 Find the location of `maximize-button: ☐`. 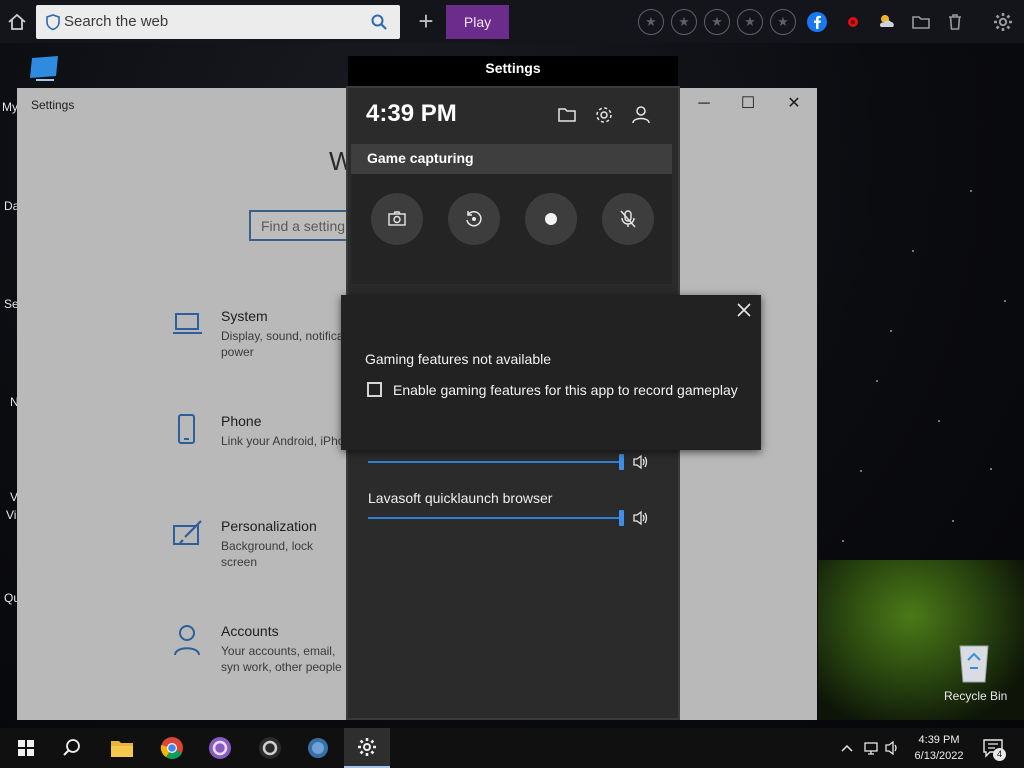

maximize-button: ☐ is located at coordinates (748, 104).